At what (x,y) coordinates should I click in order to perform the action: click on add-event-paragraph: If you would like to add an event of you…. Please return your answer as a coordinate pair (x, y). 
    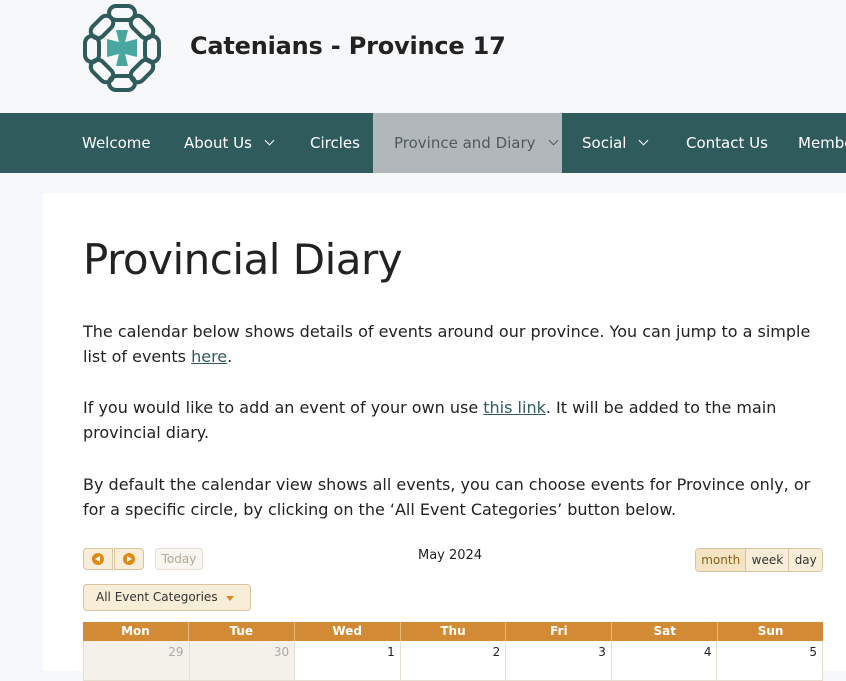
    Looking at the image, I should click on (453, 420).